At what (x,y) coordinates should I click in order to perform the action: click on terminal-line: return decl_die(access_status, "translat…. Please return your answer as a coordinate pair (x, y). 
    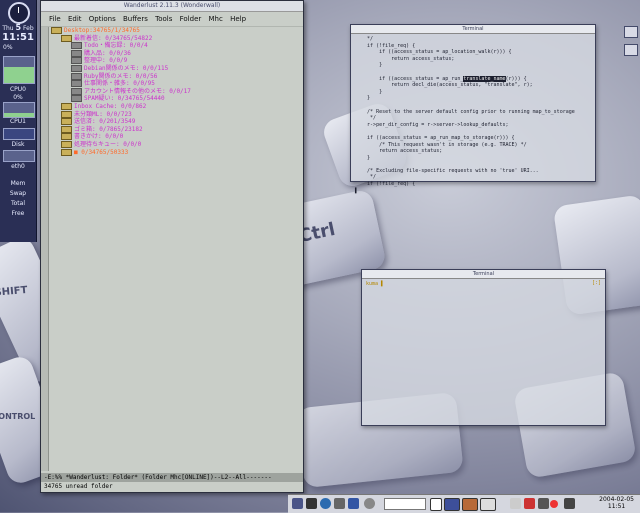
    Looking at the image, I should click on (444, 85).